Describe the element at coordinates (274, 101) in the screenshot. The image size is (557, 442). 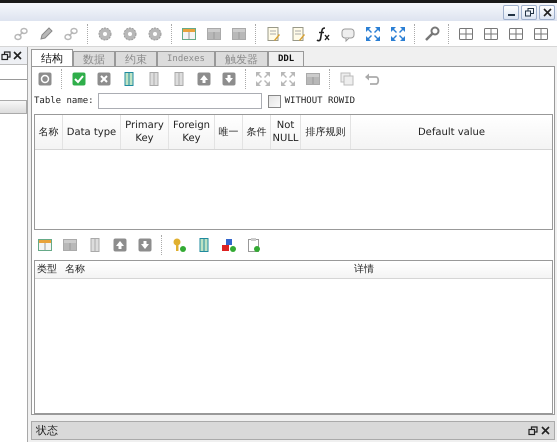
I see `checkbox` at that location.